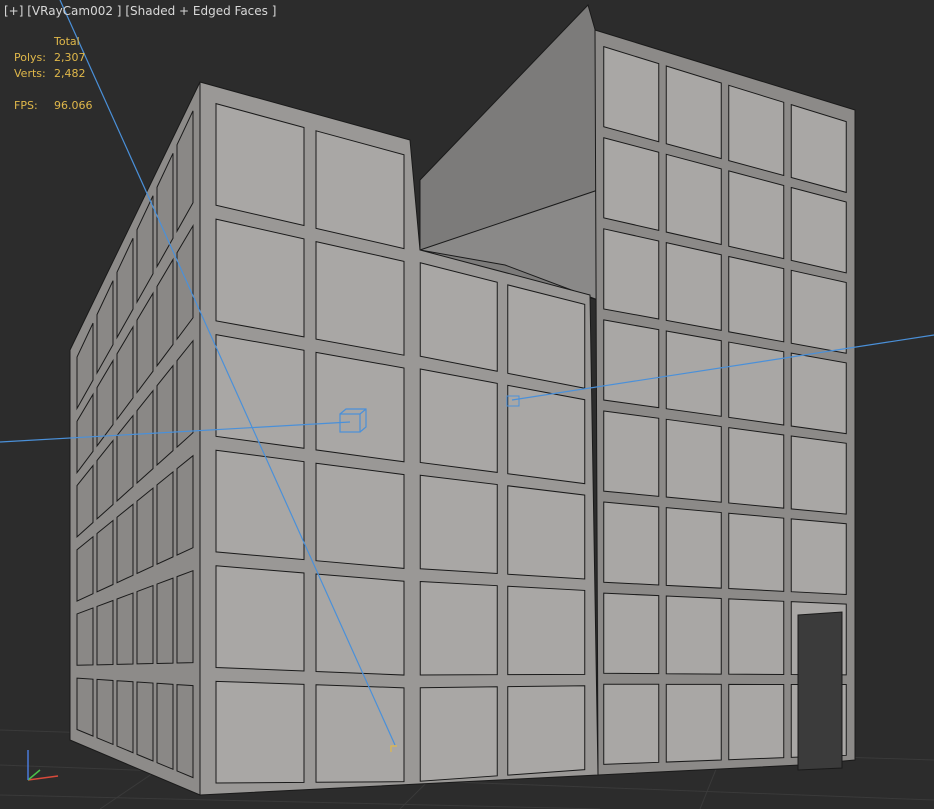 The height and width of the screenshot is (809, 934). I want to click on polys-label: Polys:, so click(30, 57).